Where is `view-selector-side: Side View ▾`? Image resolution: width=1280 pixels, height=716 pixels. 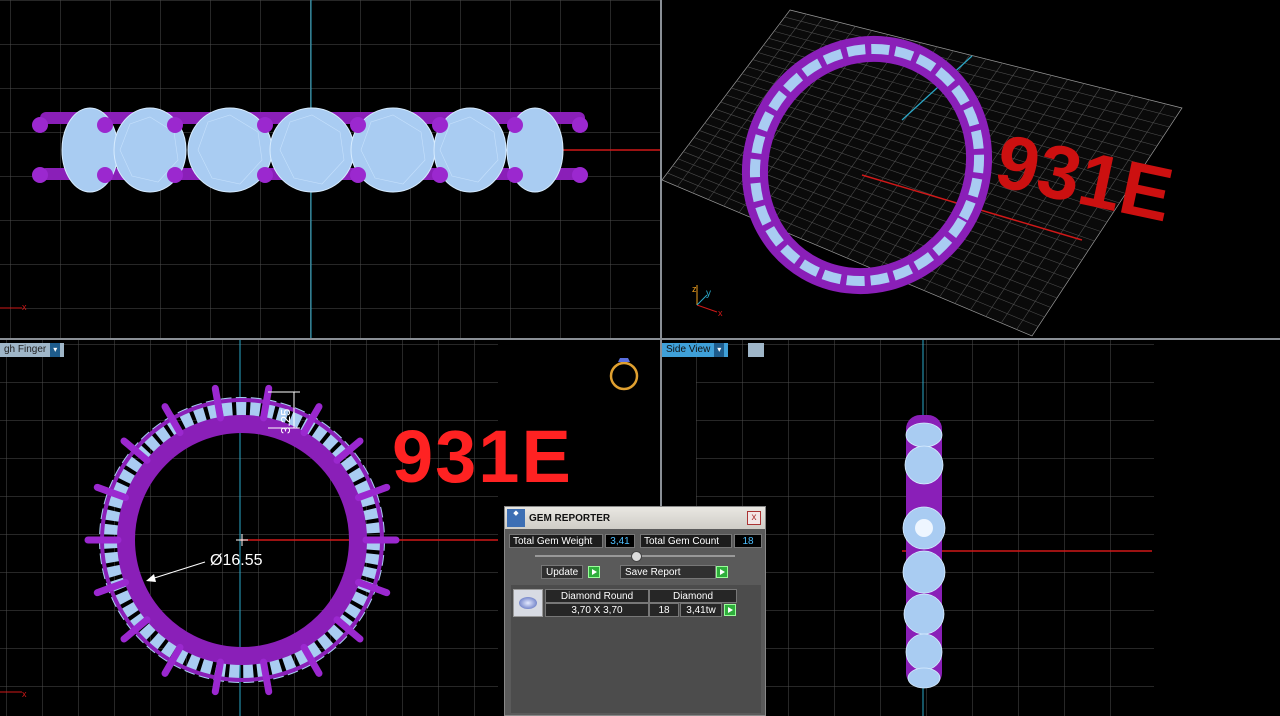
view-selector-side: Side View ▾ is located at coordinates (695, 350).